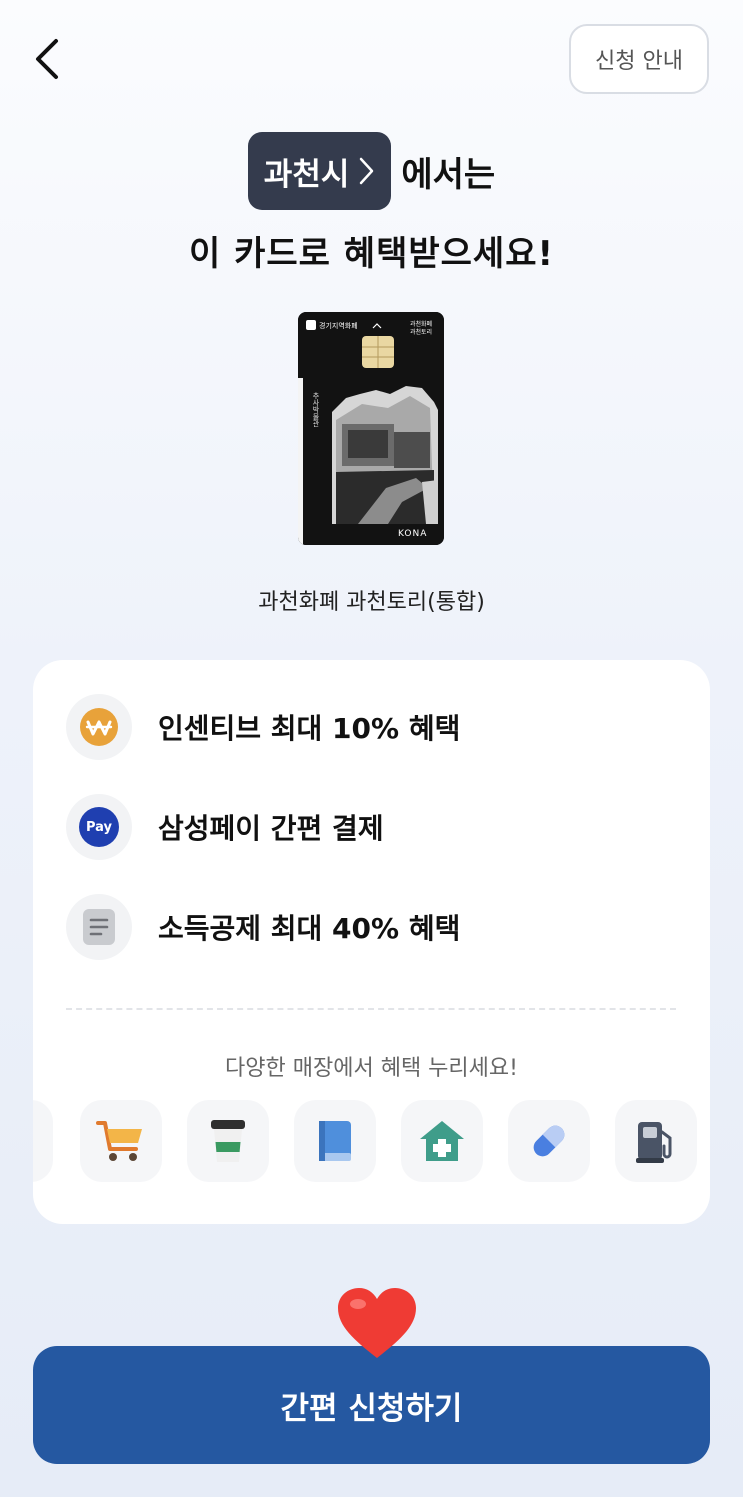  Describe the element at coordinates (338, 325) in the screenshot. I see `card-brand: 경기지역화폐` at that location.